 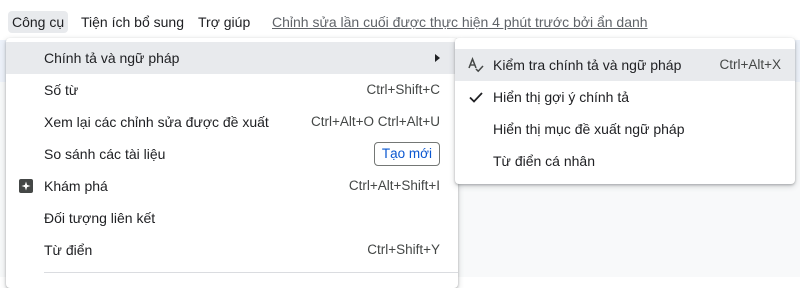 I want to click on menu-item-shortcut: Ctrl+Alt+O Ctrl+Alt+U, so click(x=375, y=121).